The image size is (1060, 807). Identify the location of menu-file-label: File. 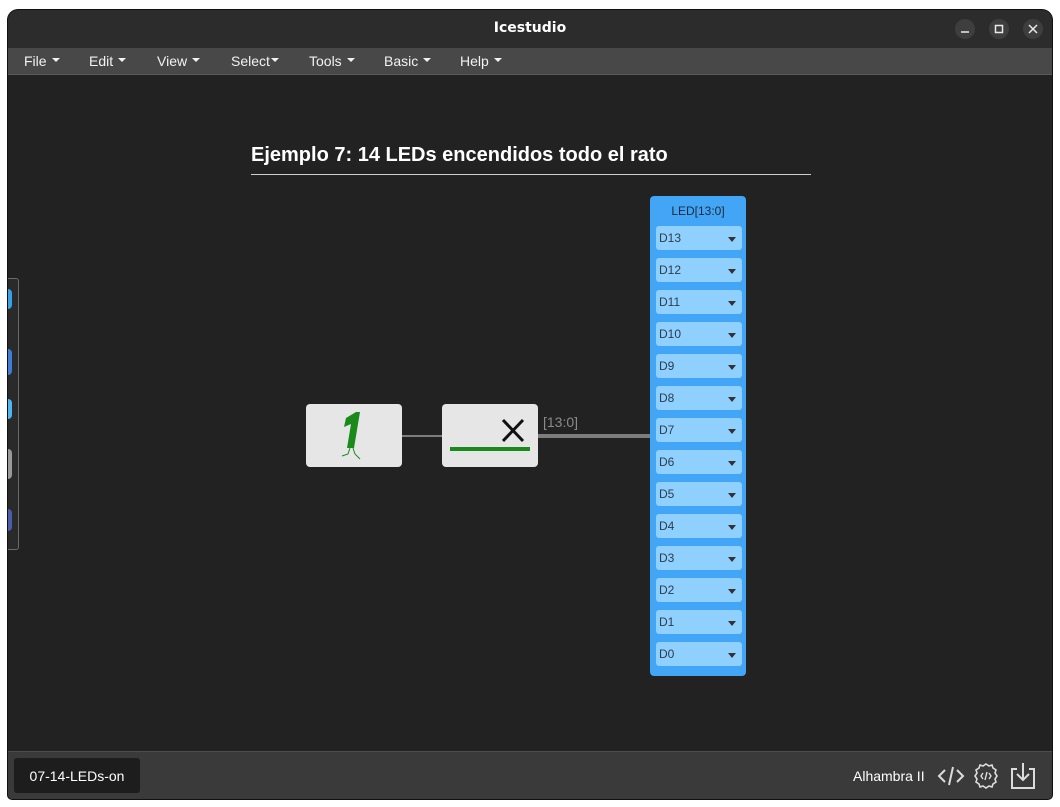
(35, 61).